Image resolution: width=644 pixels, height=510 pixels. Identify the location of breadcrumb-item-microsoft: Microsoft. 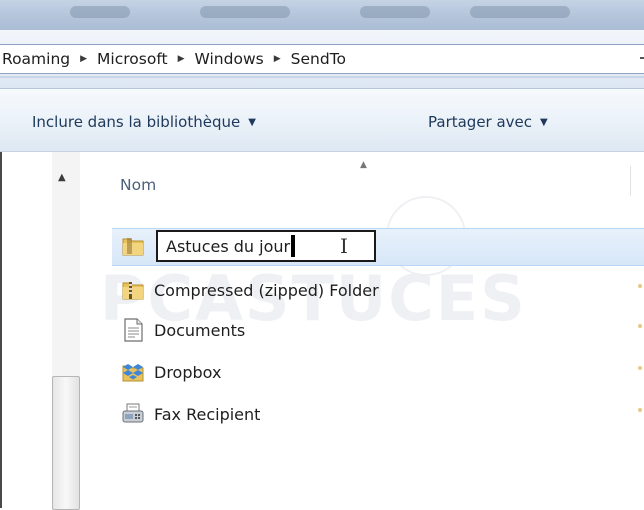
(132, 59).